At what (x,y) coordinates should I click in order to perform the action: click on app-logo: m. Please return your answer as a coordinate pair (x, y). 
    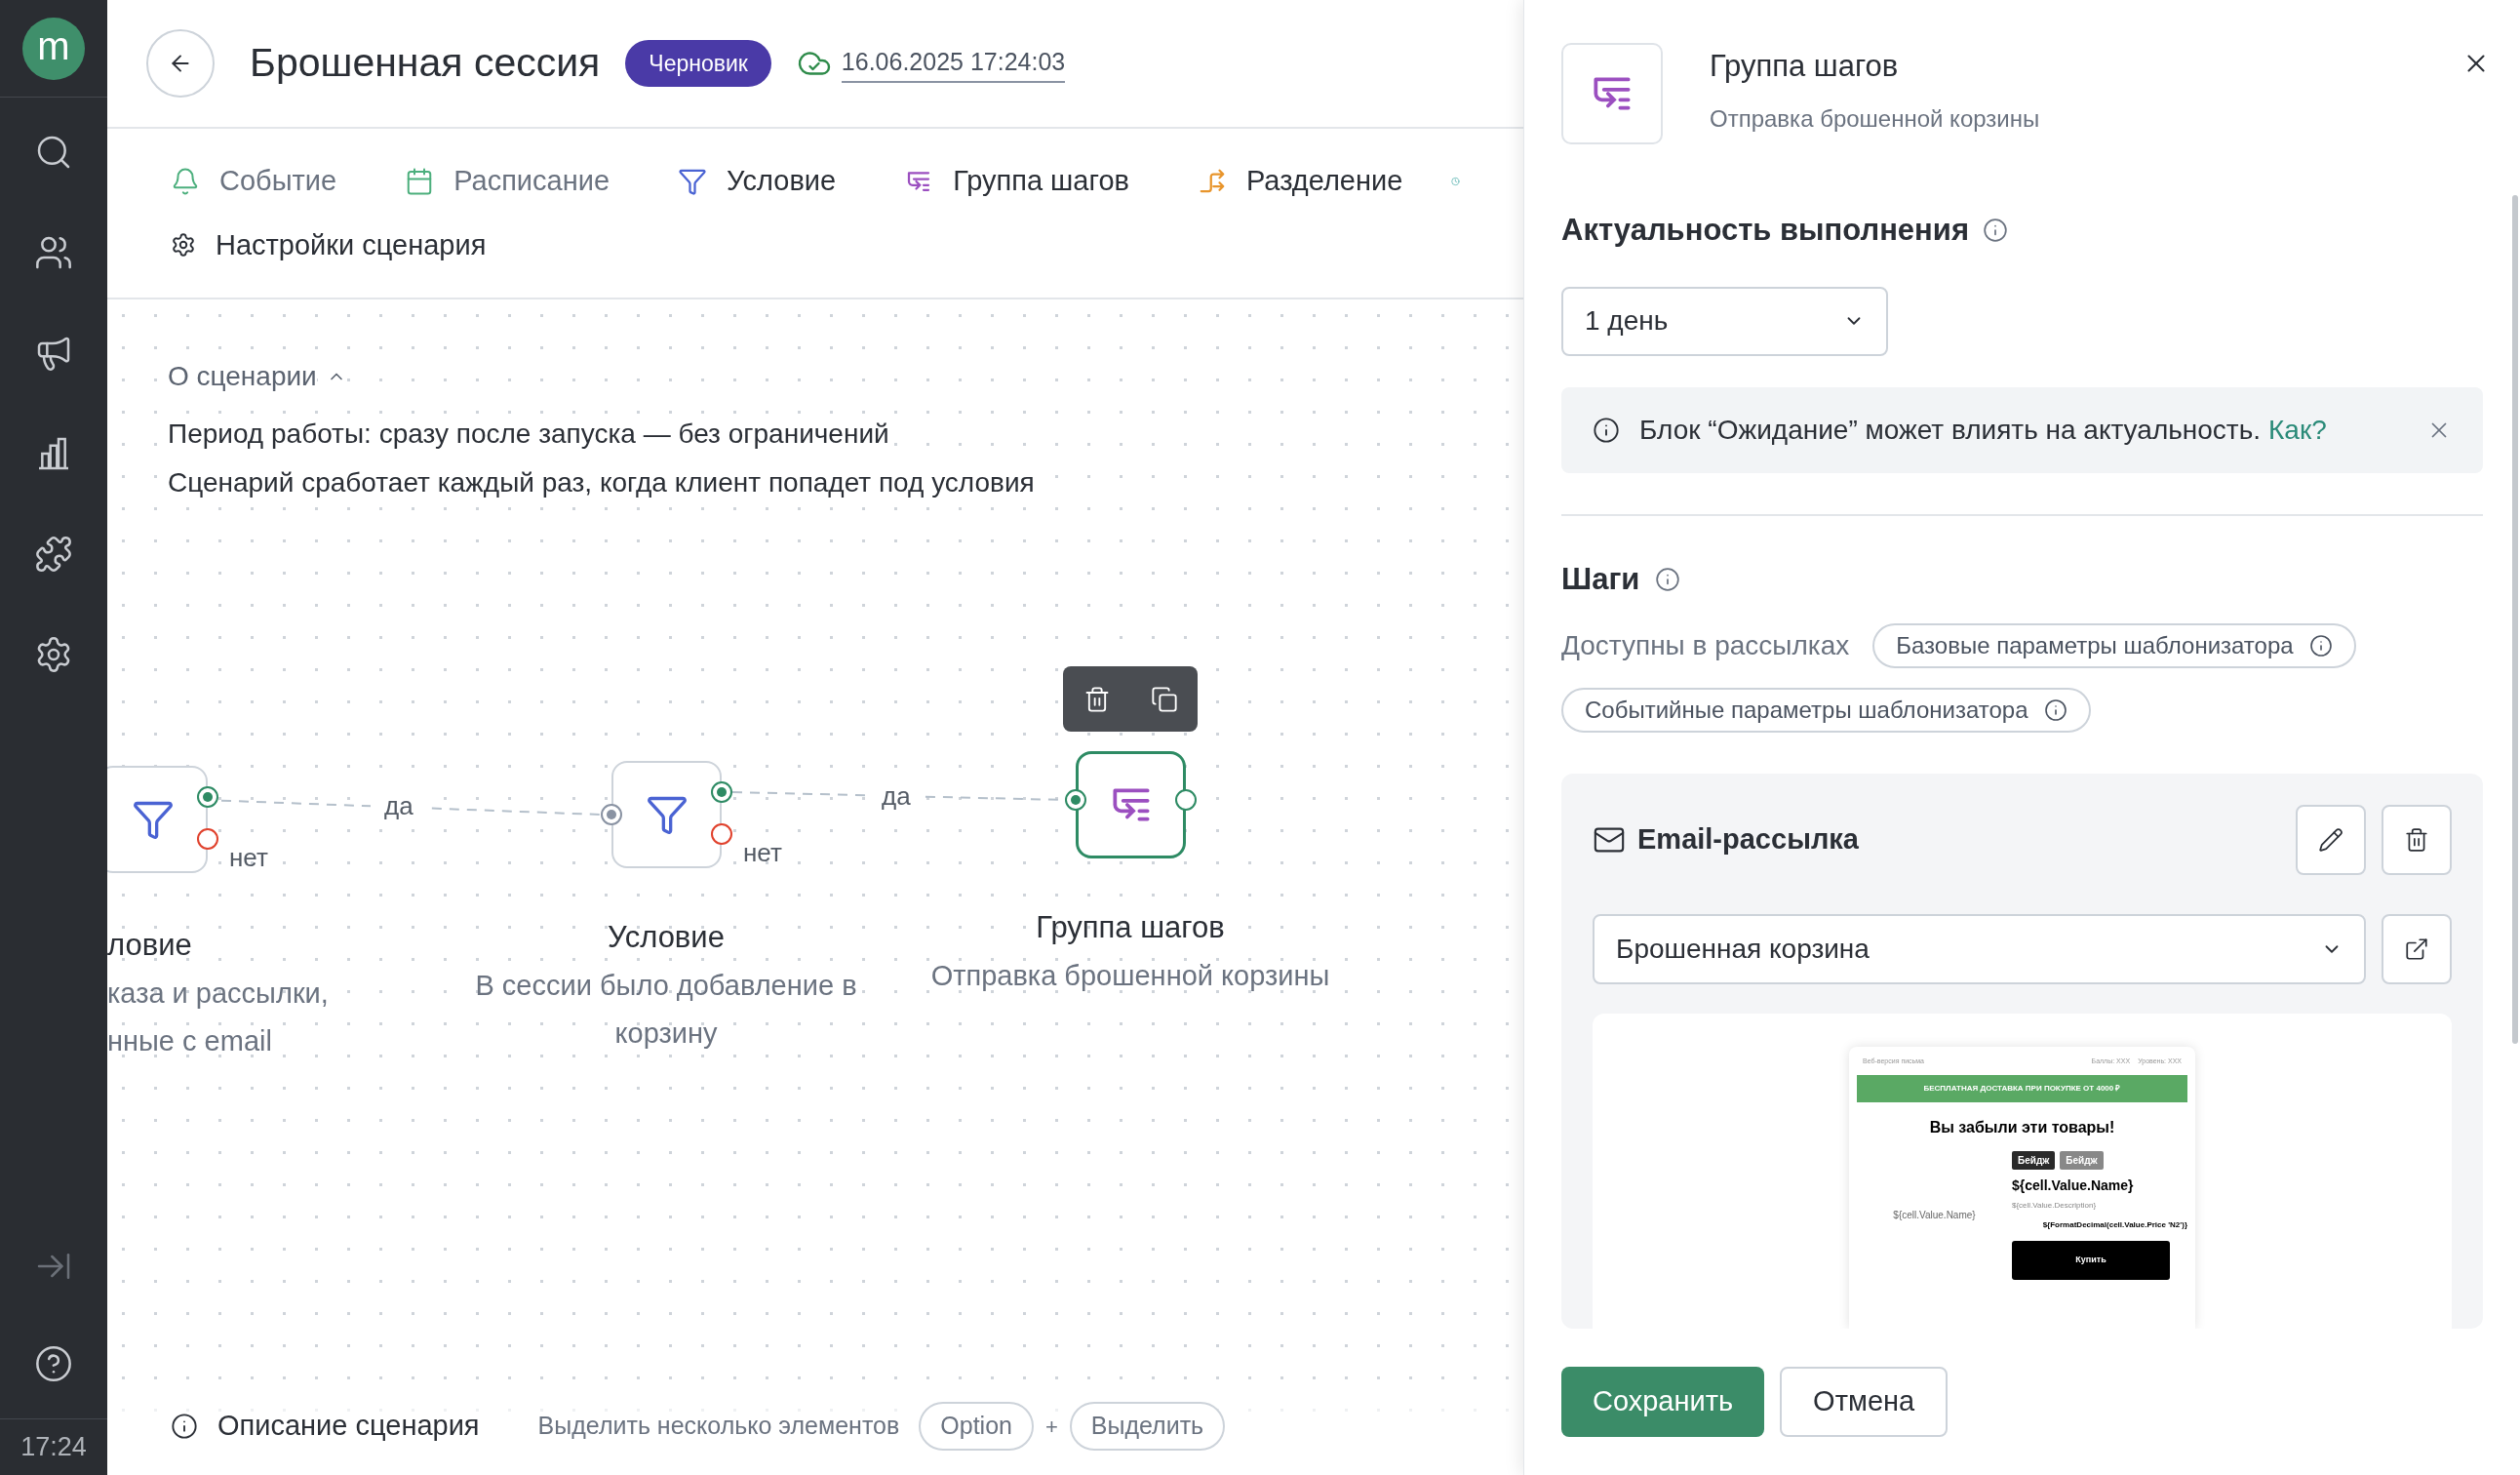
    Looking at the image, I should click on (53, 49).